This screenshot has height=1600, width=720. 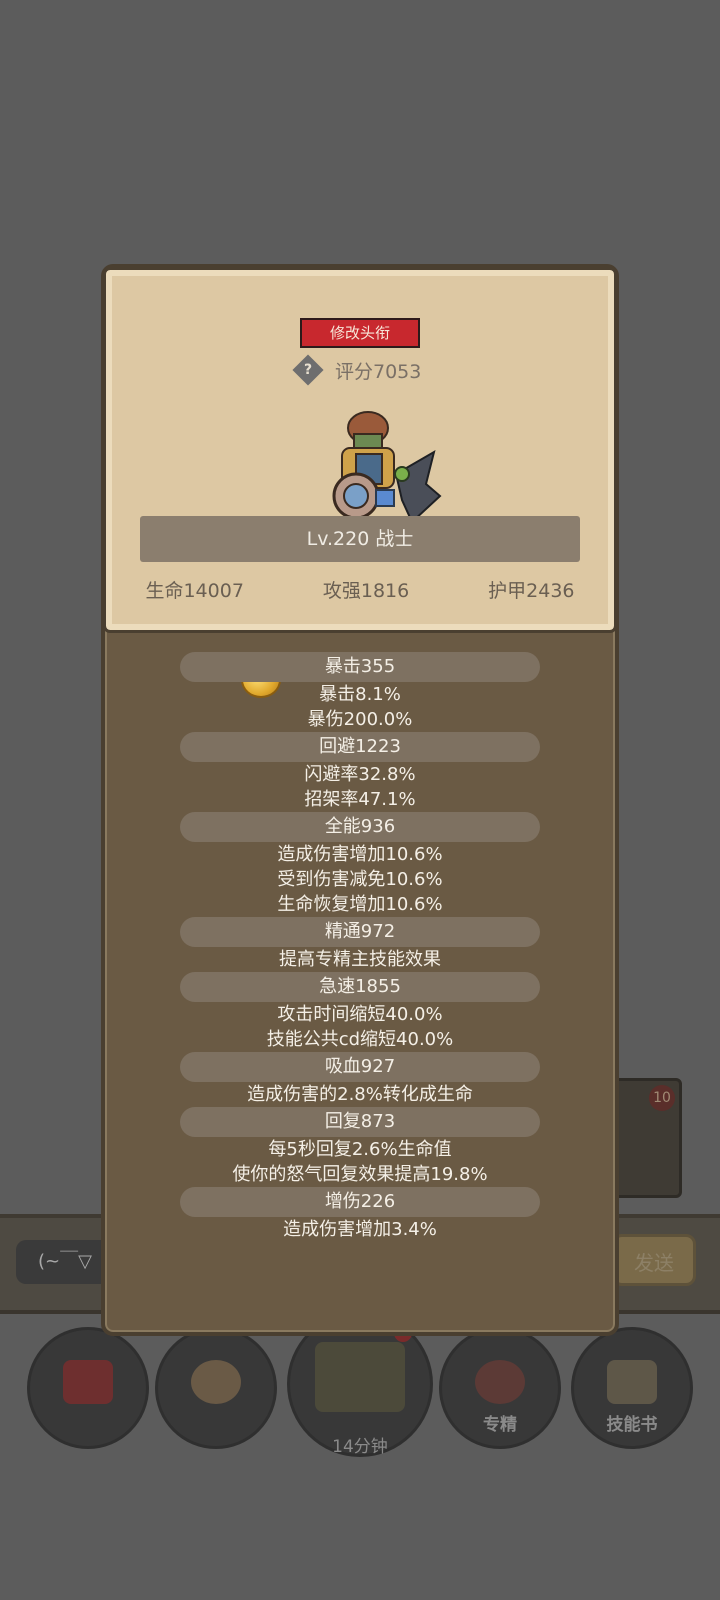 What do you see at coordinates (360, 1094) in the screenshot?
I see `stat-line: 造成伤害的2.8%转化成生命` at bounding box center [360, 1094].